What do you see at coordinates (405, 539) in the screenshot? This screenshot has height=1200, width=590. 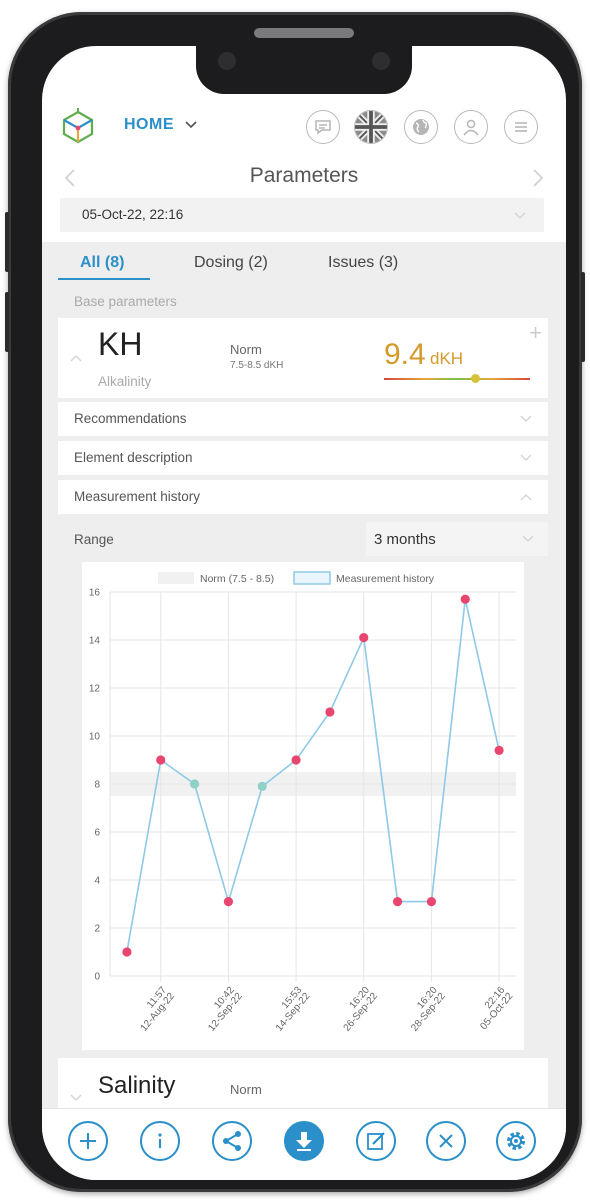 I see `range-value: 3 months` at bounding box center [405, 539].